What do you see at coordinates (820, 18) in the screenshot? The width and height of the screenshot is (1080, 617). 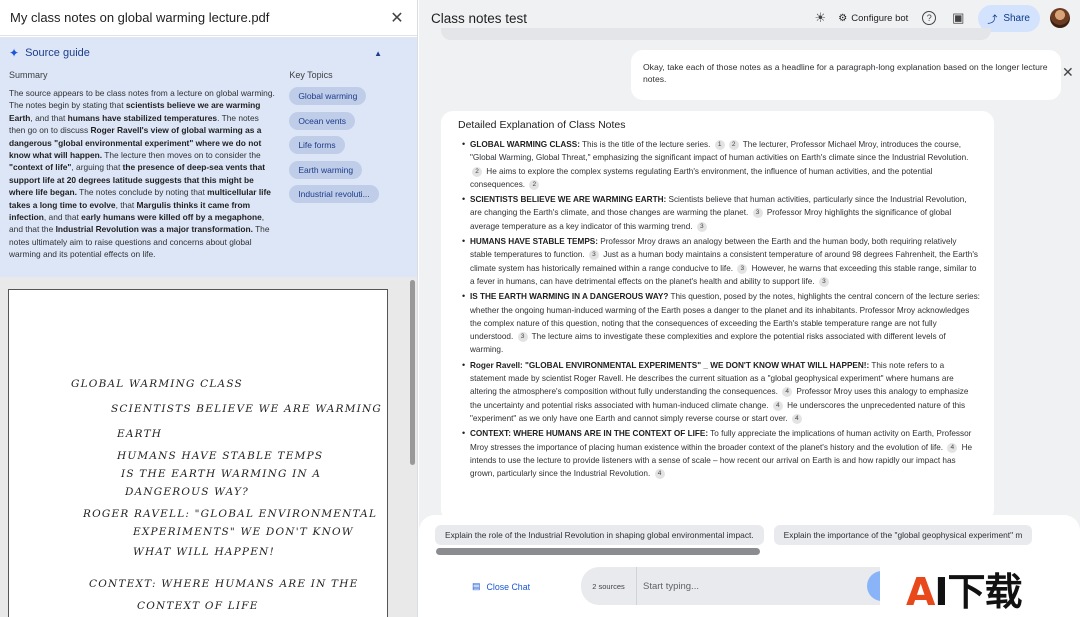 I see `theme-sun-icon: ☀` at bounding box center [820, 18].